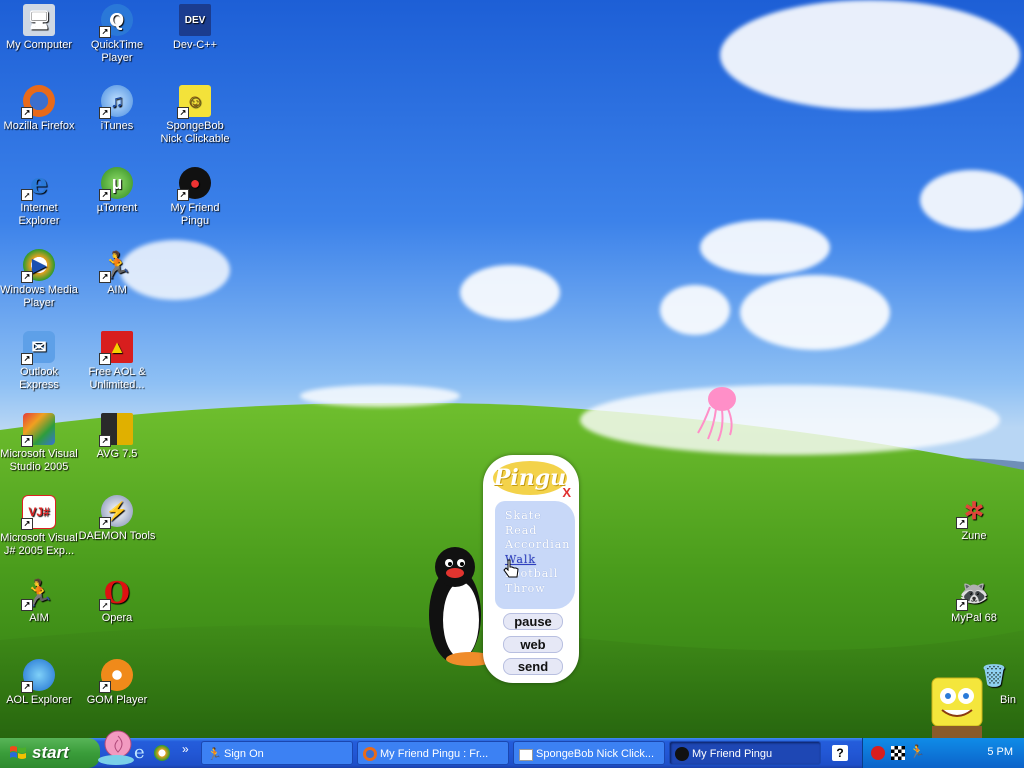  Describe the element at coordinates (39, 361) in the screenshot. I see `desktop-icon-outlook-express: ✉ ↗ Outlook Express` at that location.